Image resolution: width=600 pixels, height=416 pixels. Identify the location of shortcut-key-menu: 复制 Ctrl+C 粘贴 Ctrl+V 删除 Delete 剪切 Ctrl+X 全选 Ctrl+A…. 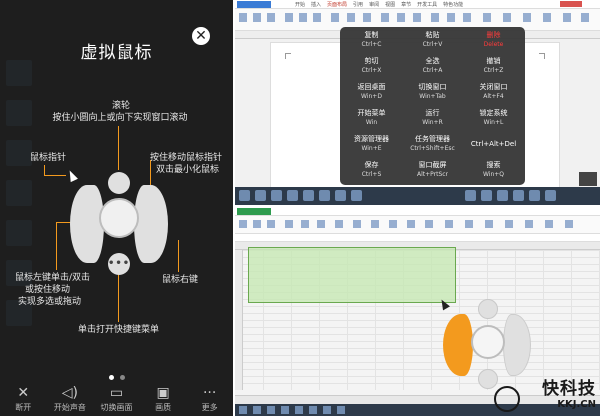
(432, 106).